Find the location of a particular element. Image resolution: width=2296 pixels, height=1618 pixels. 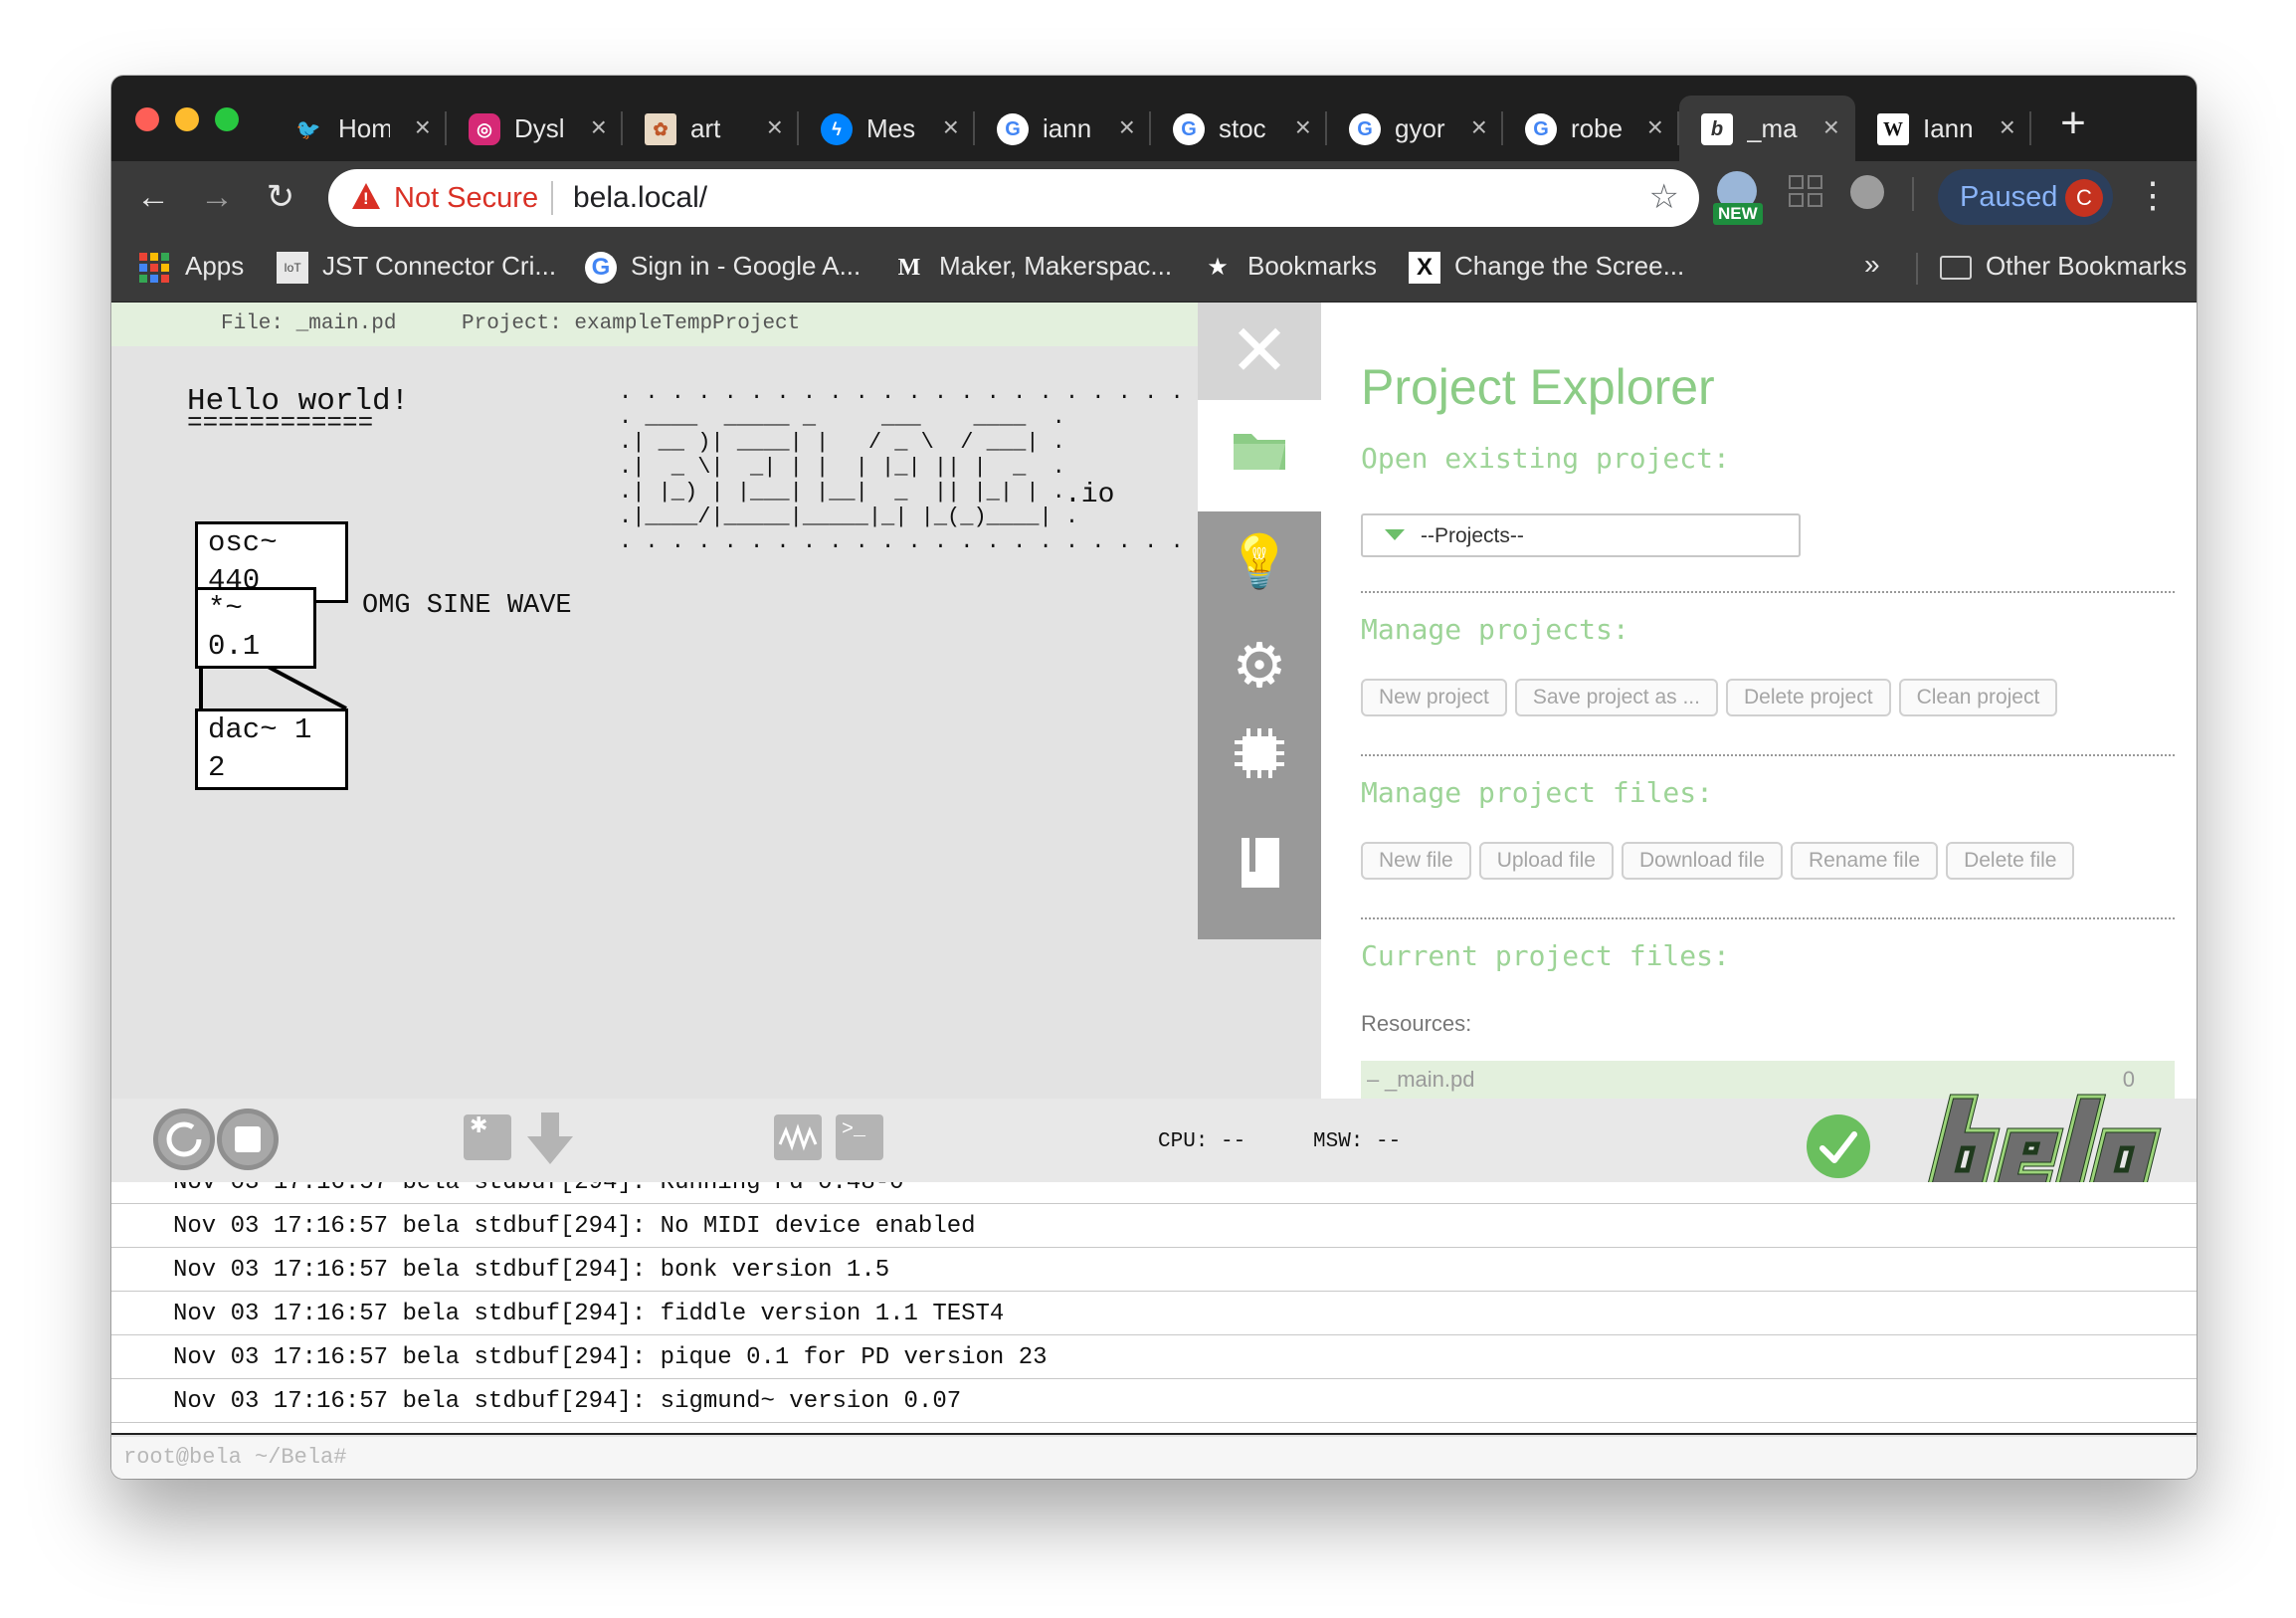

tab-art: ✿ art × is located at coordinates (711, 128).